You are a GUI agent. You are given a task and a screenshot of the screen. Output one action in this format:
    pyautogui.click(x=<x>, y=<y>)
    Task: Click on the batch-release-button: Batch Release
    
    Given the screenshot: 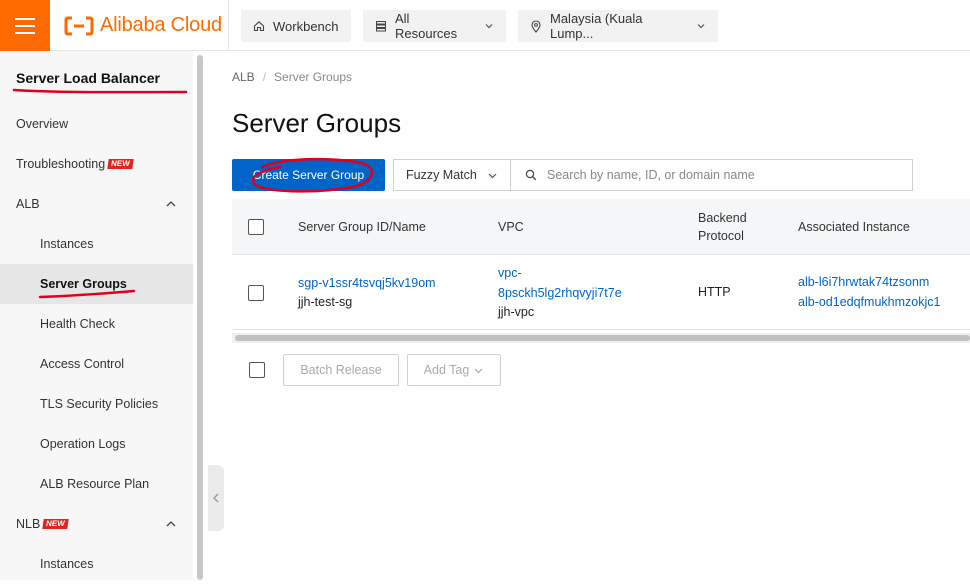 What is the action you would take?
    pyautogui.click(x=341, y=370)
    